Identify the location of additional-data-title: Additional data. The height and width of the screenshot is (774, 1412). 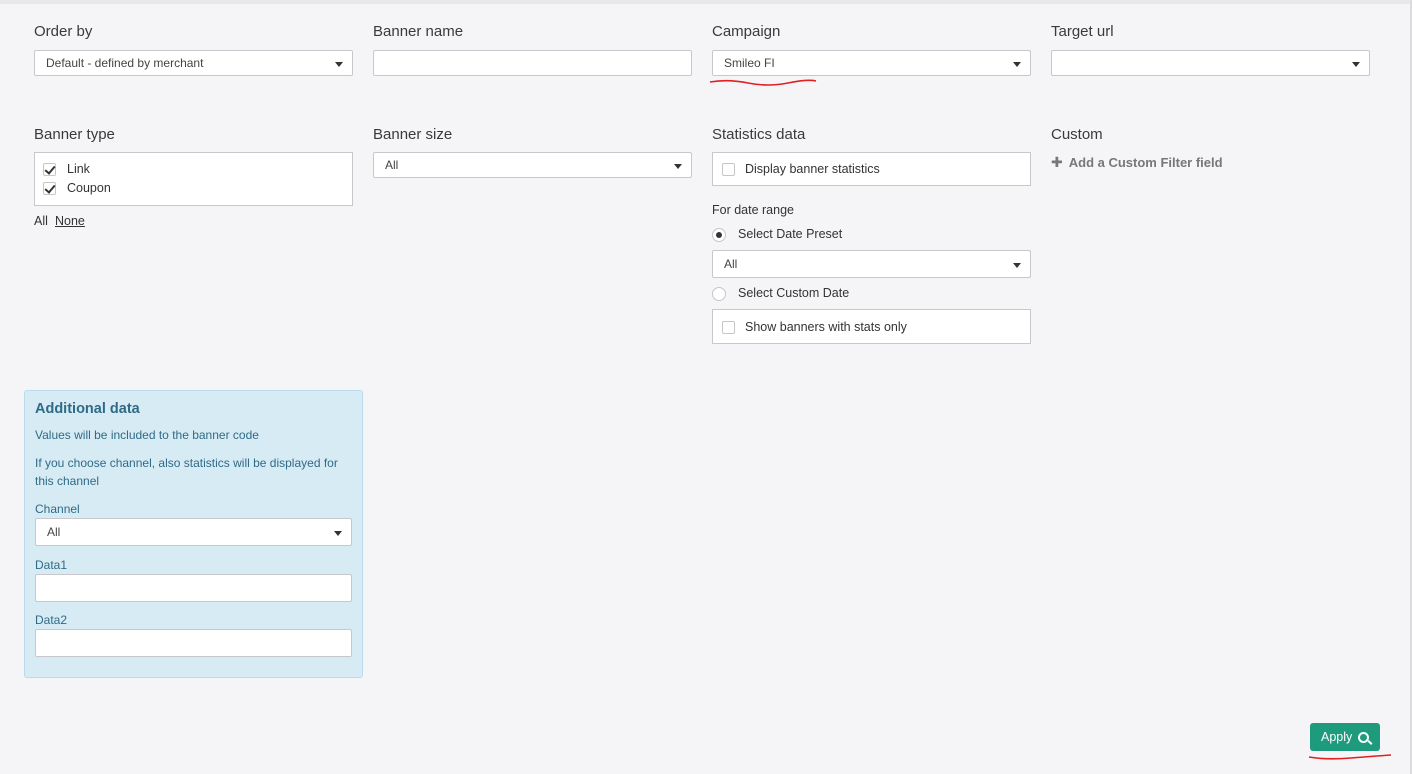
(87, 409).